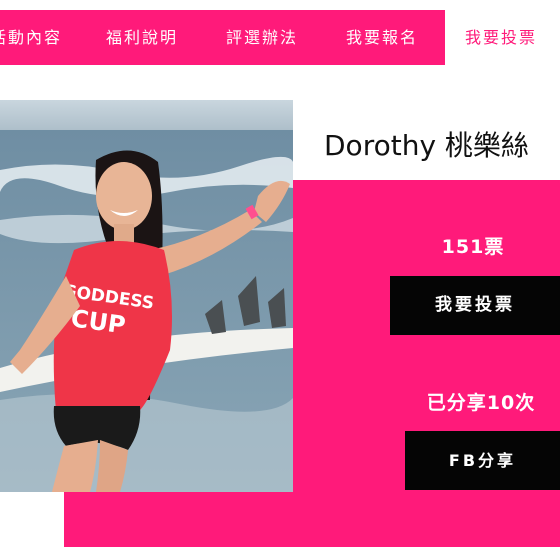 The image size is (560, 560). I want to click on top-nav: 活動內容 福利說明 評選辦法 我要報名, so click(222, 37).